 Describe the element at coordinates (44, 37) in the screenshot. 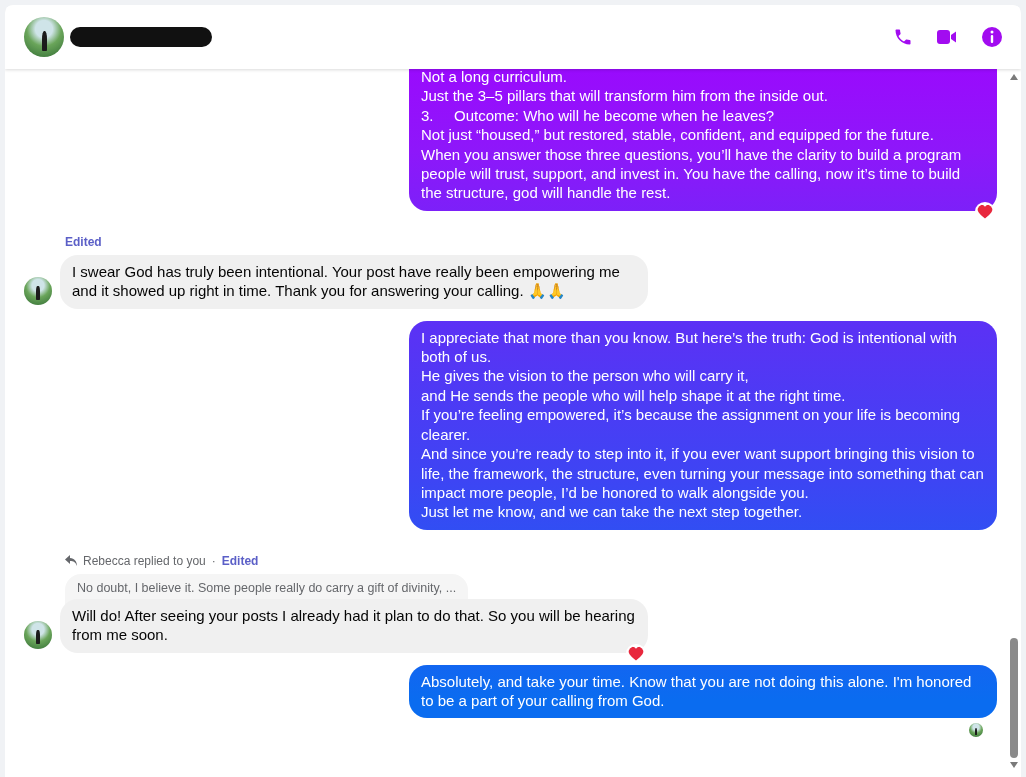

I see `contact-avatar` at that location.